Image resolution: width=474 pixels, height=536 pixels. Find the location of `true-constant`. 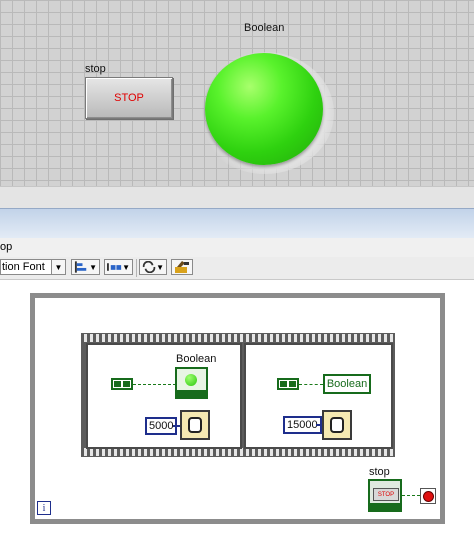

true-constant is located at coordinates (122, 384).